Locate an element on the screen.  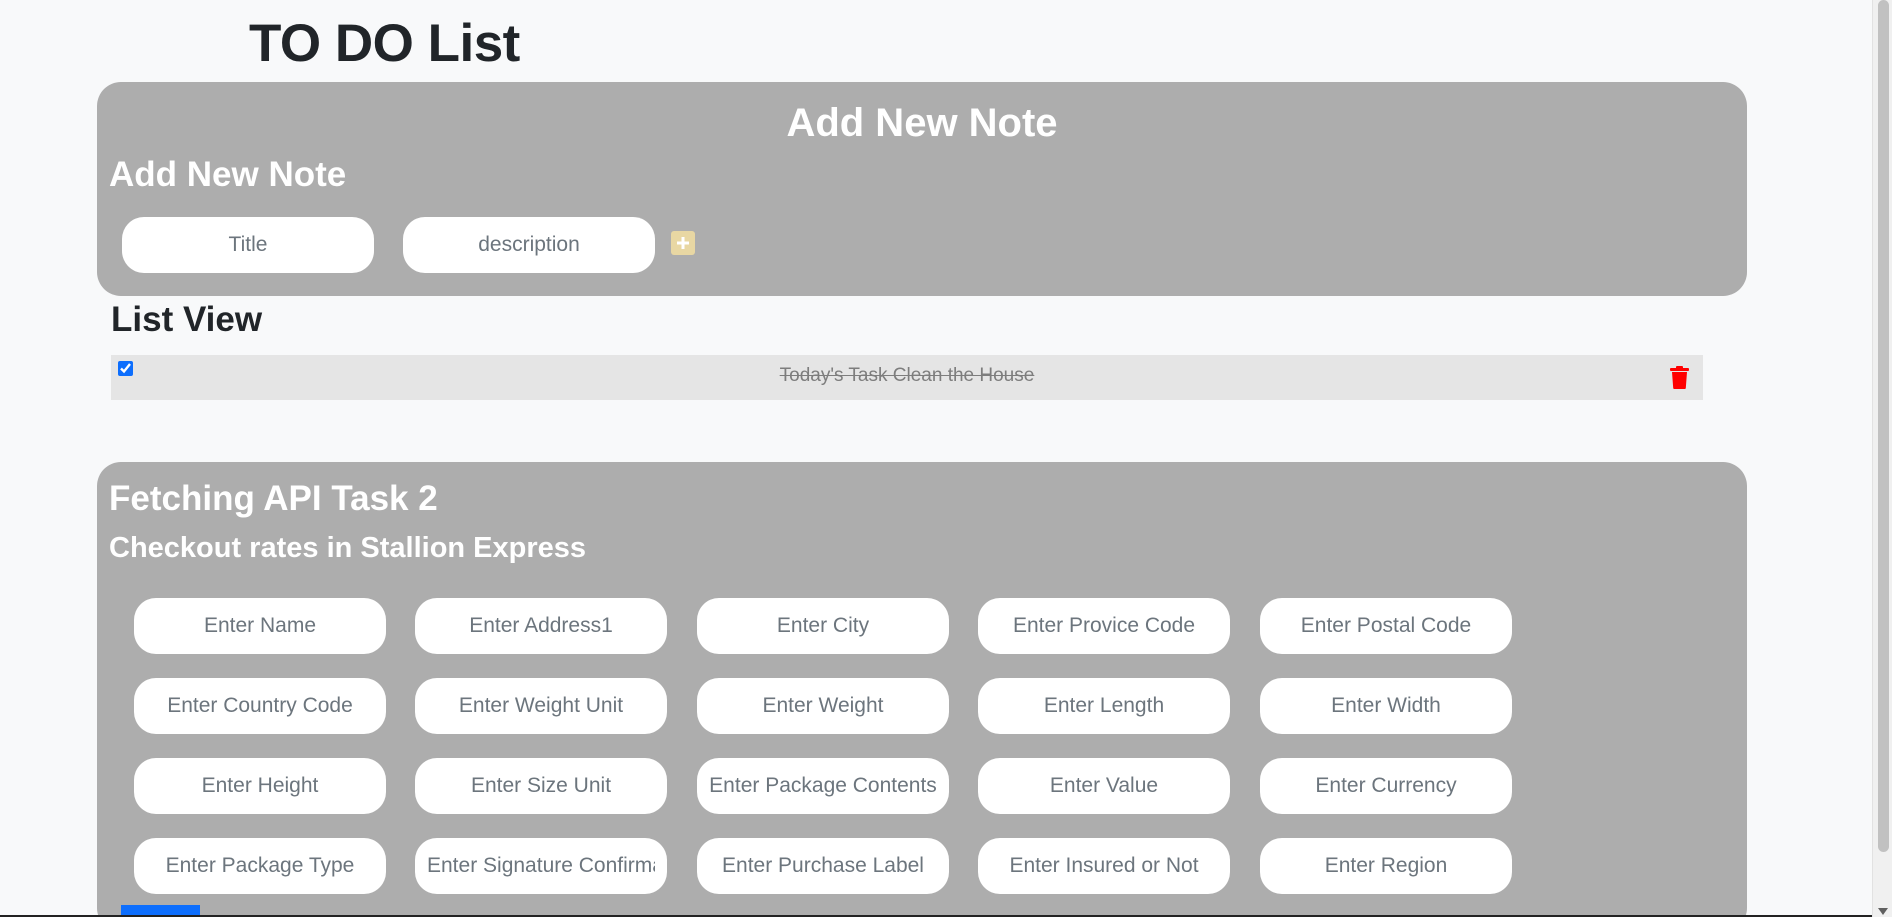
page-title: TO DO List is located at coordinates (384, 43).